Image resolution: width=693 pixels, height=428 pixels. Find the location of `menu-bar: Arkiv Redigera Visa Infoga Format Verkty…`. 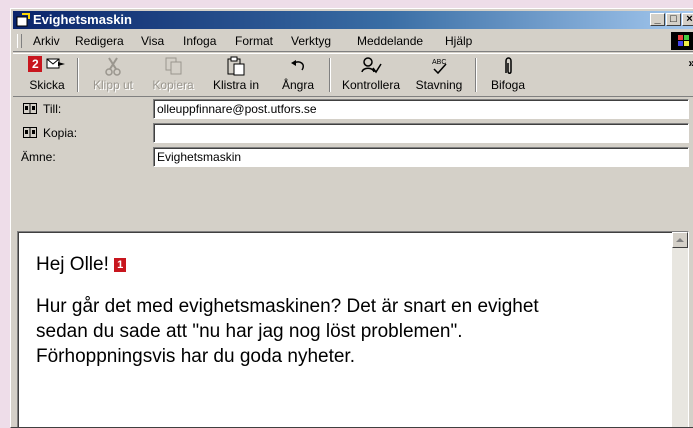

menu-bar: Arkiv Redigera Visa Infoga Format Verkty… is located at coordinates (353, 41).